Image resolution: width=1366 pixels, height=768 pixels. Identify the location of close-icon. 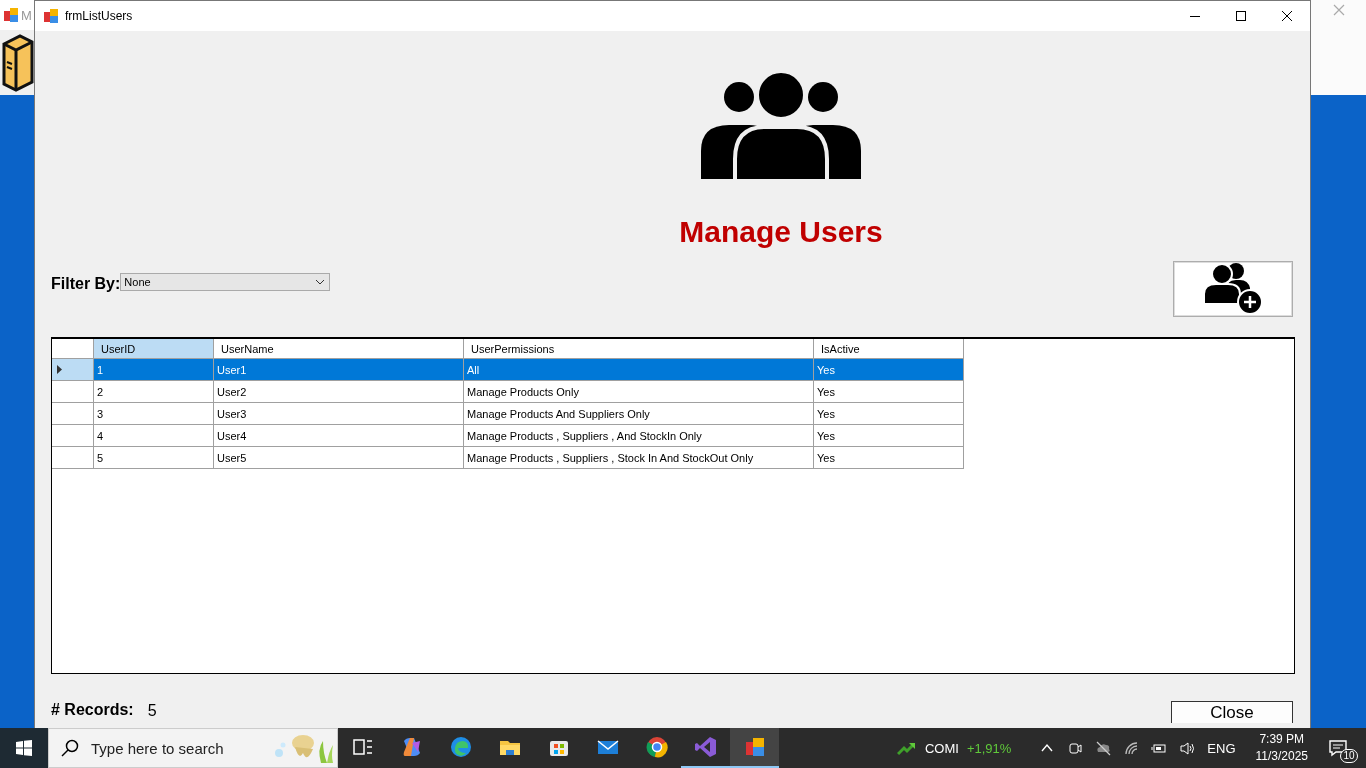
(1287, 16).